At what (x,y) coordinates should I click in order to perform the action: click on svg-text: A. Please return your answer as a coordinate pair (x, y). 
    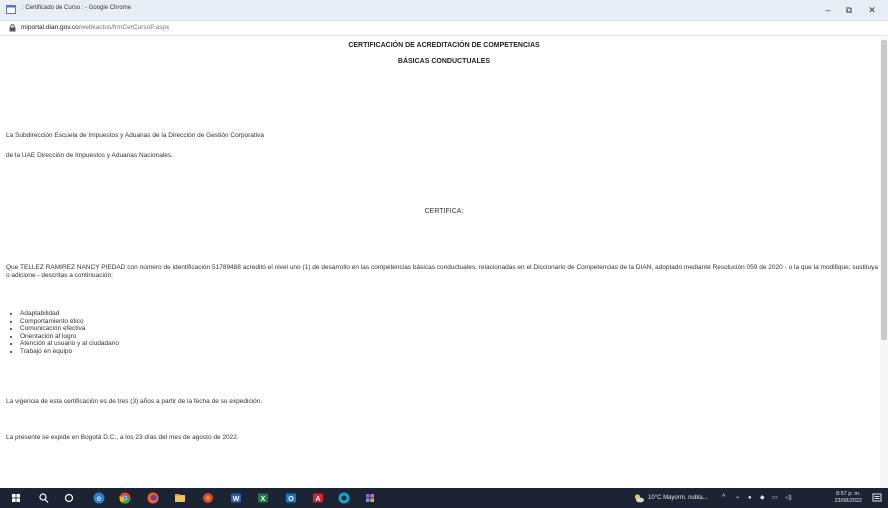
    Looking at the image, I should click on (317, 499).